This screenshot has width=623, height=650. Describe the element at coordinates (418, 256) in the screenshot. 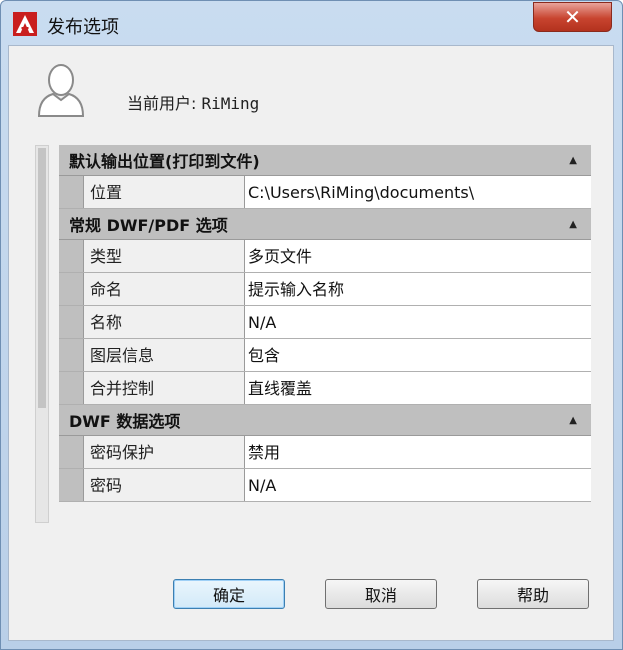

I see `property-value: 多页文件` at that location.